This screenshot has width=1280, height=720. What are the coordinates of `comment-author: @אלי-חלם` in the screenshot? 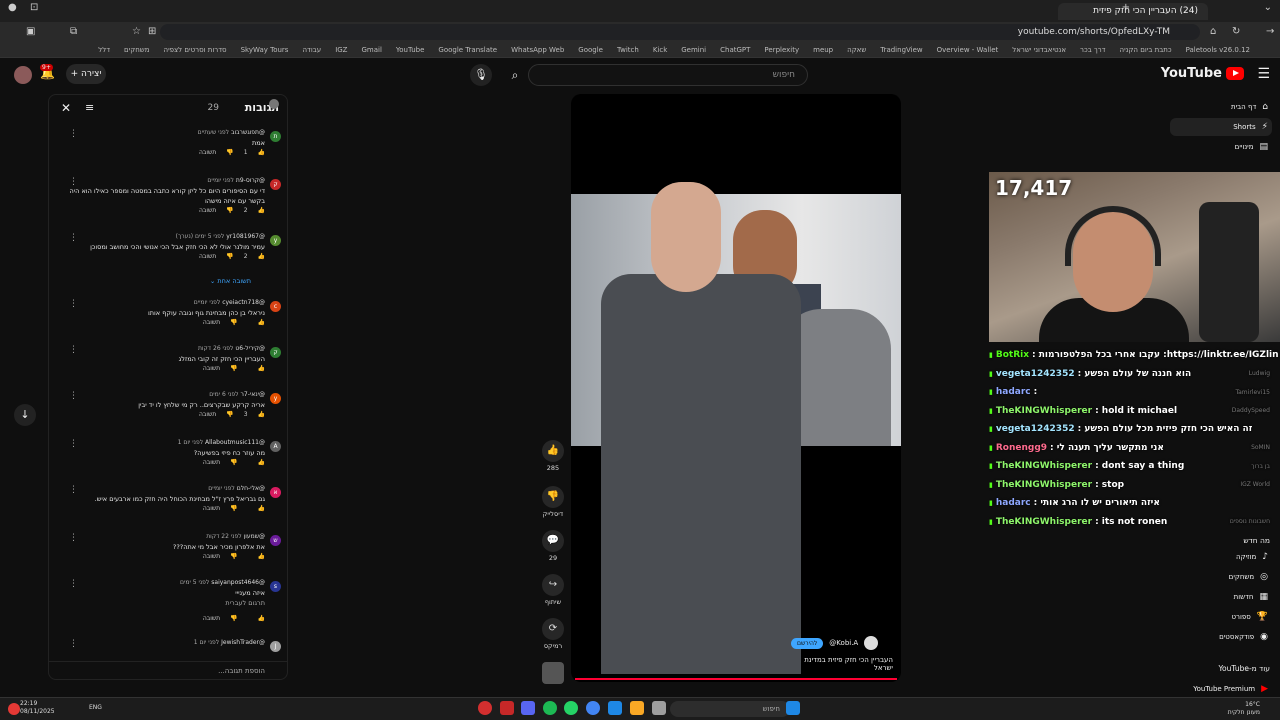 It's located at (251, 488).